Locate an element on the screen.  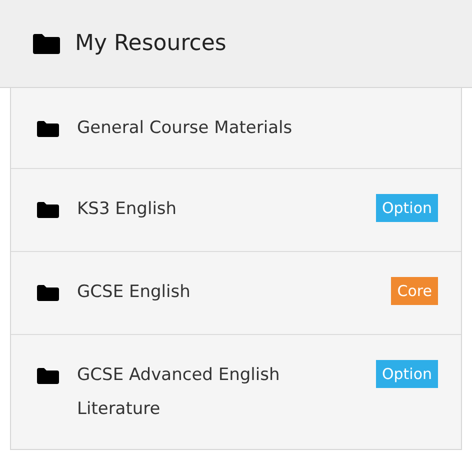
folder-name: General Course Materials is located at coordinates (185, 128).